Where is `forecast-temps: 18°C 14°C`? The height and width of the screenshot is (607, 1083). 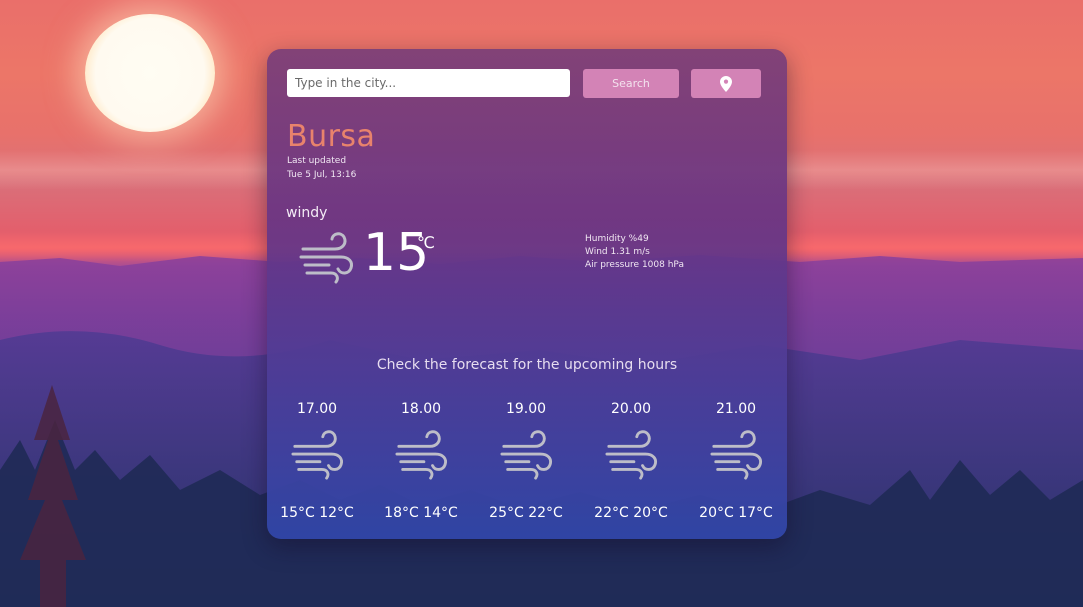 forecast-temps: 18°C 14°C is located at coordinates (421, 513).